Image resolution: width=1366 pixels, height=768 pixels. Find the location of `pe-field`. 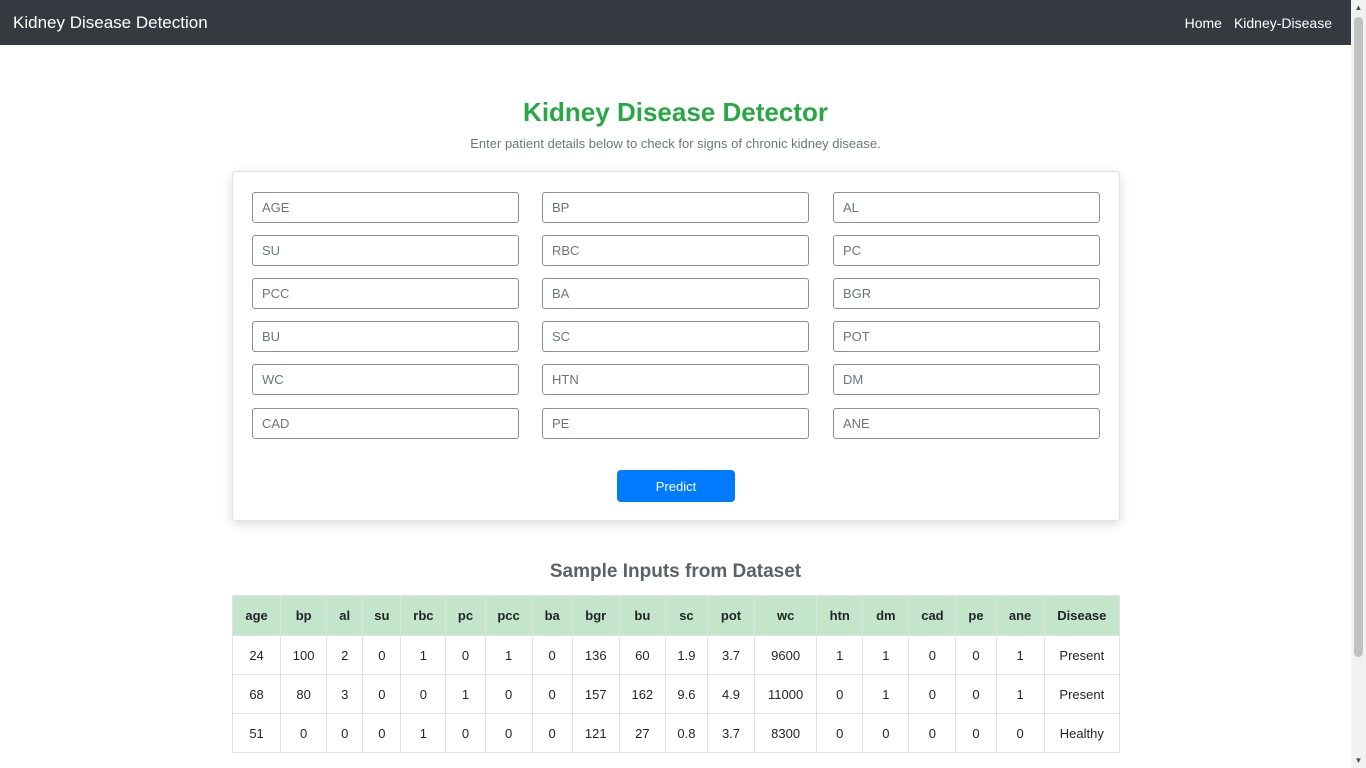

pe-field is located at coordinates (675, 423).